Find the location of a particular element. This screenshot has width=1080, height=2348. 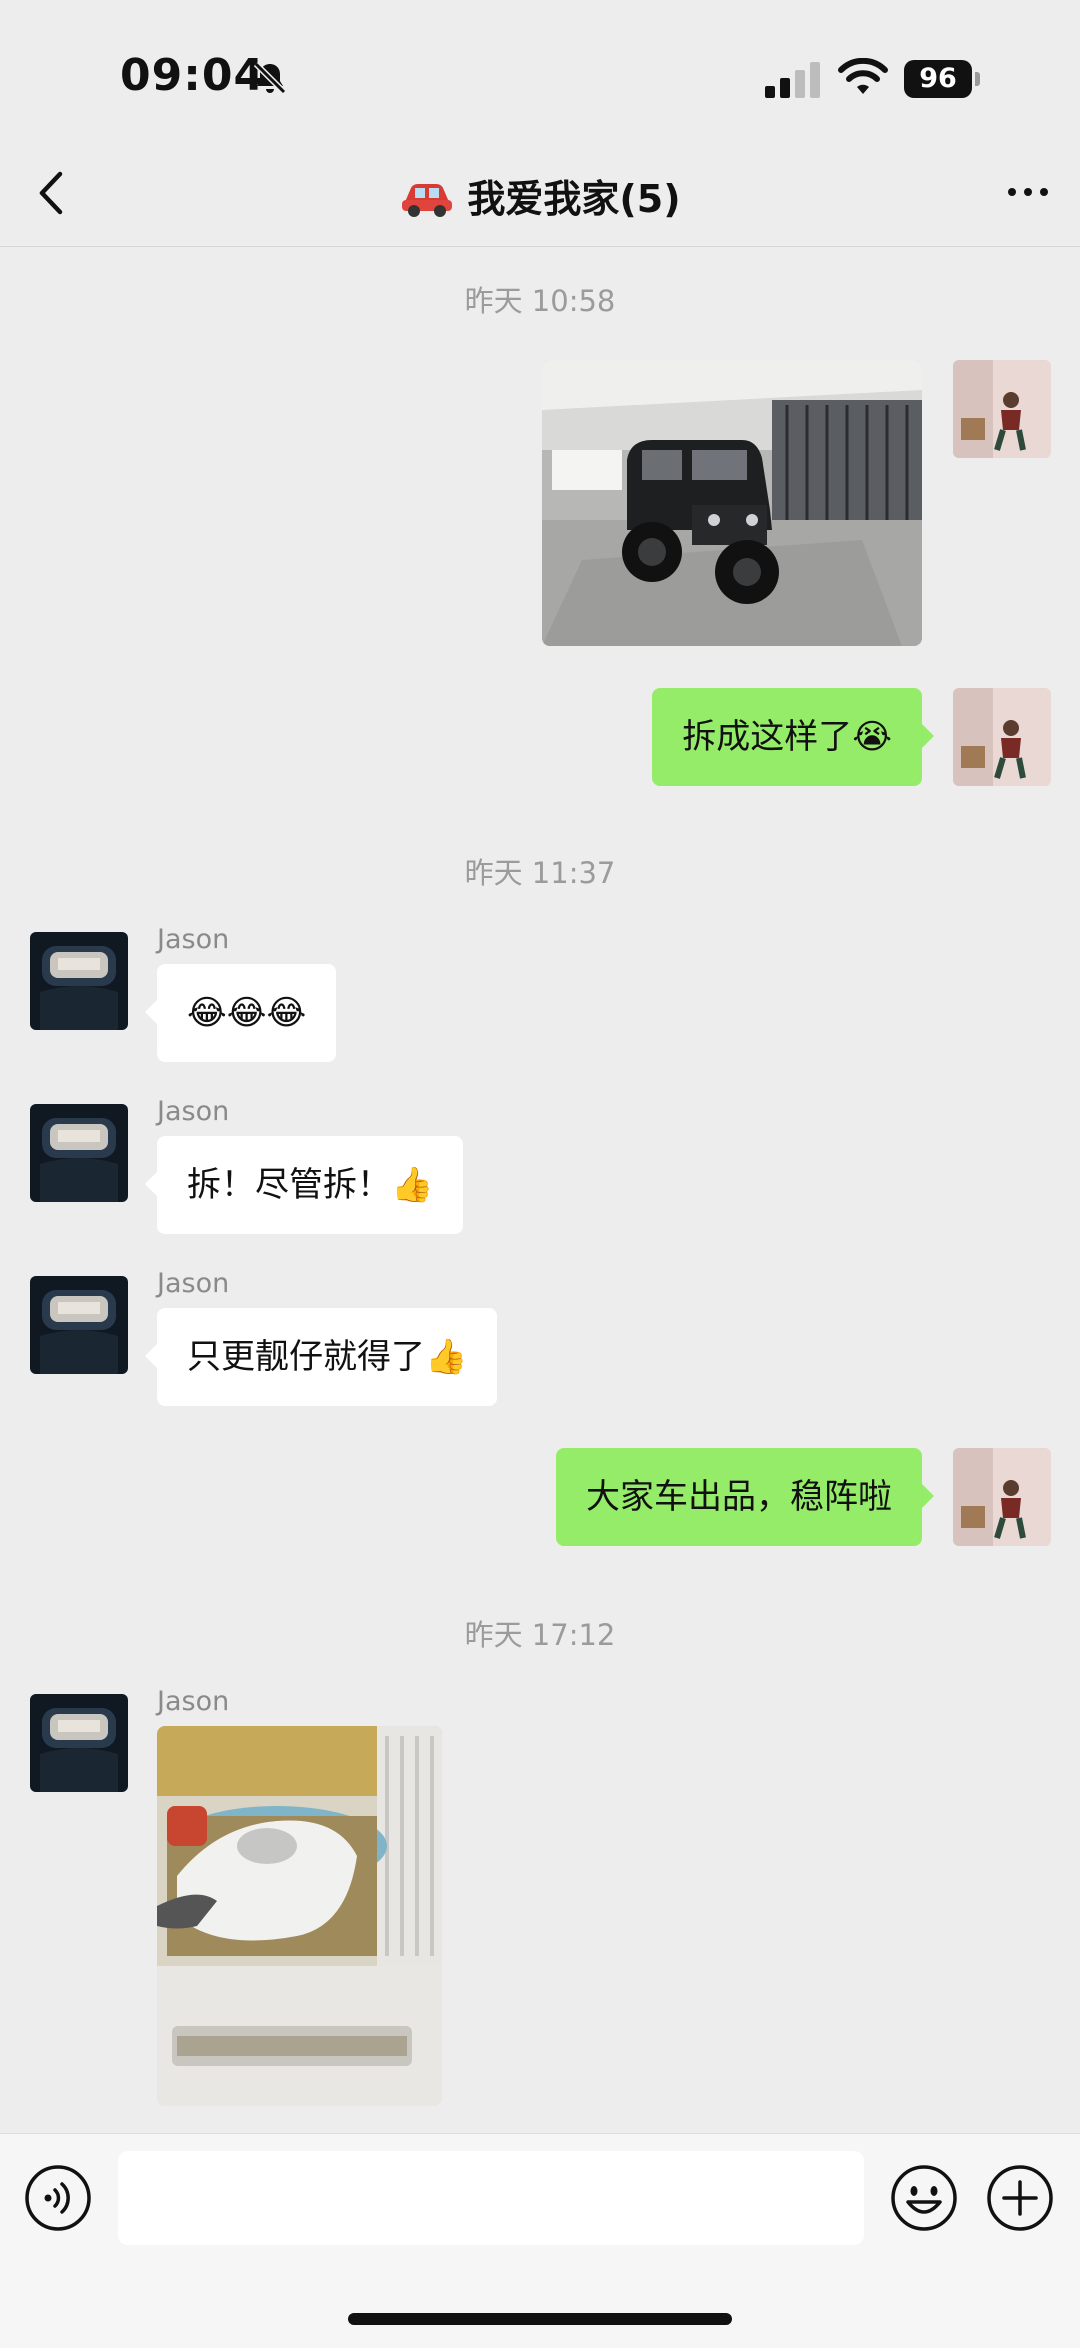

timestamp: 昨天 11:37 is located at coordinates (540, 873).